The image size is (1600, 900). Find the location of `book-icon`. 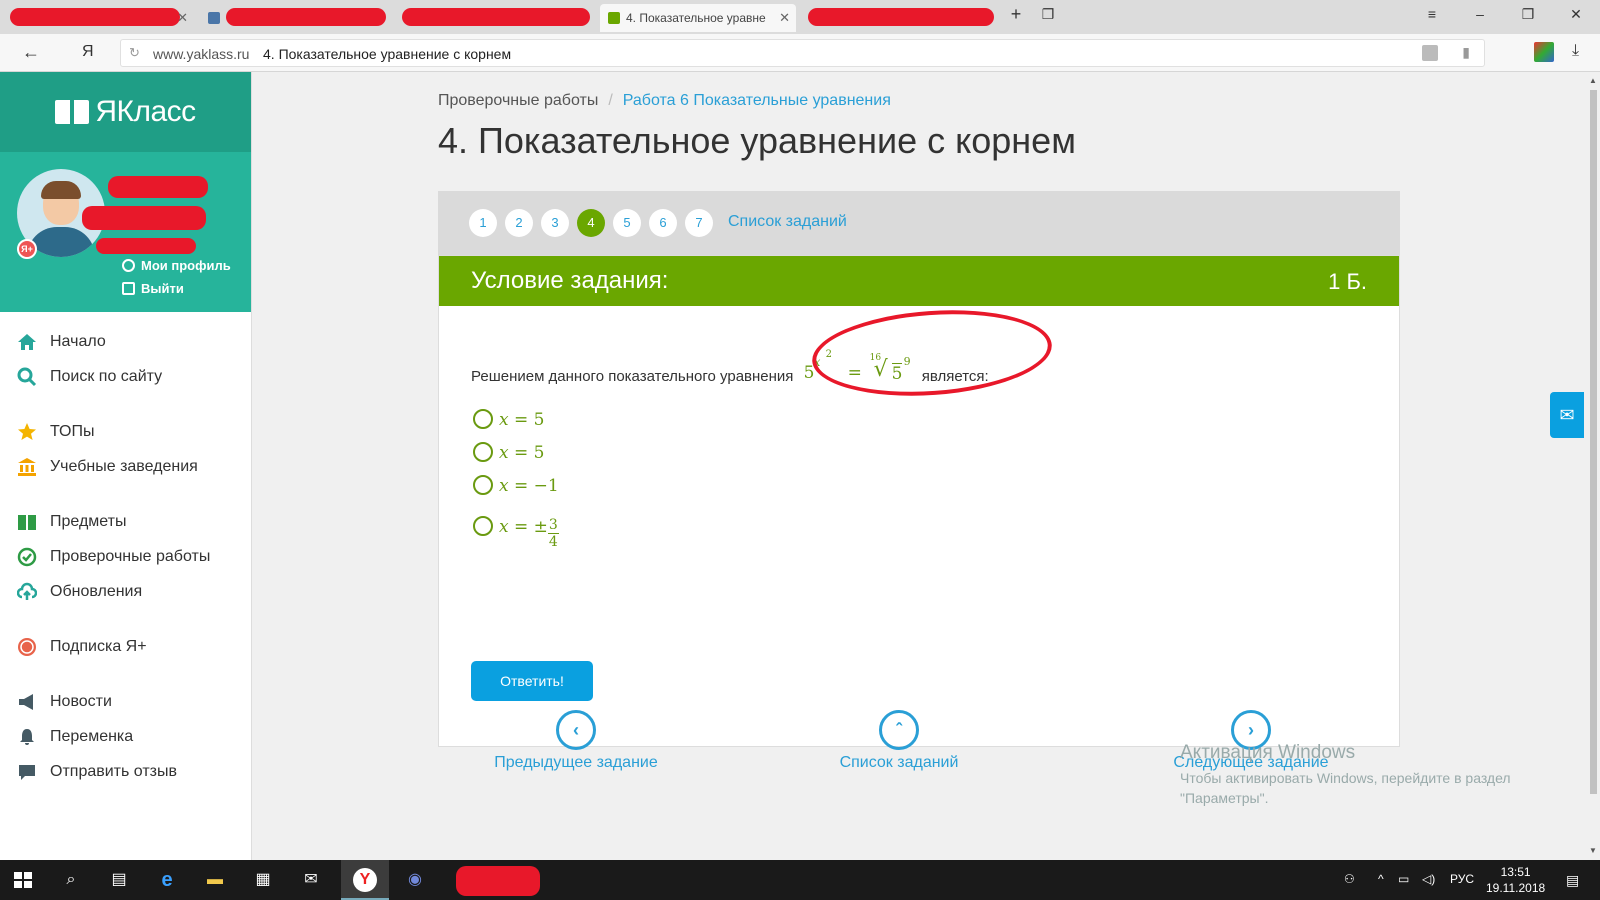

book-icon is located at coordinates (27, 522).